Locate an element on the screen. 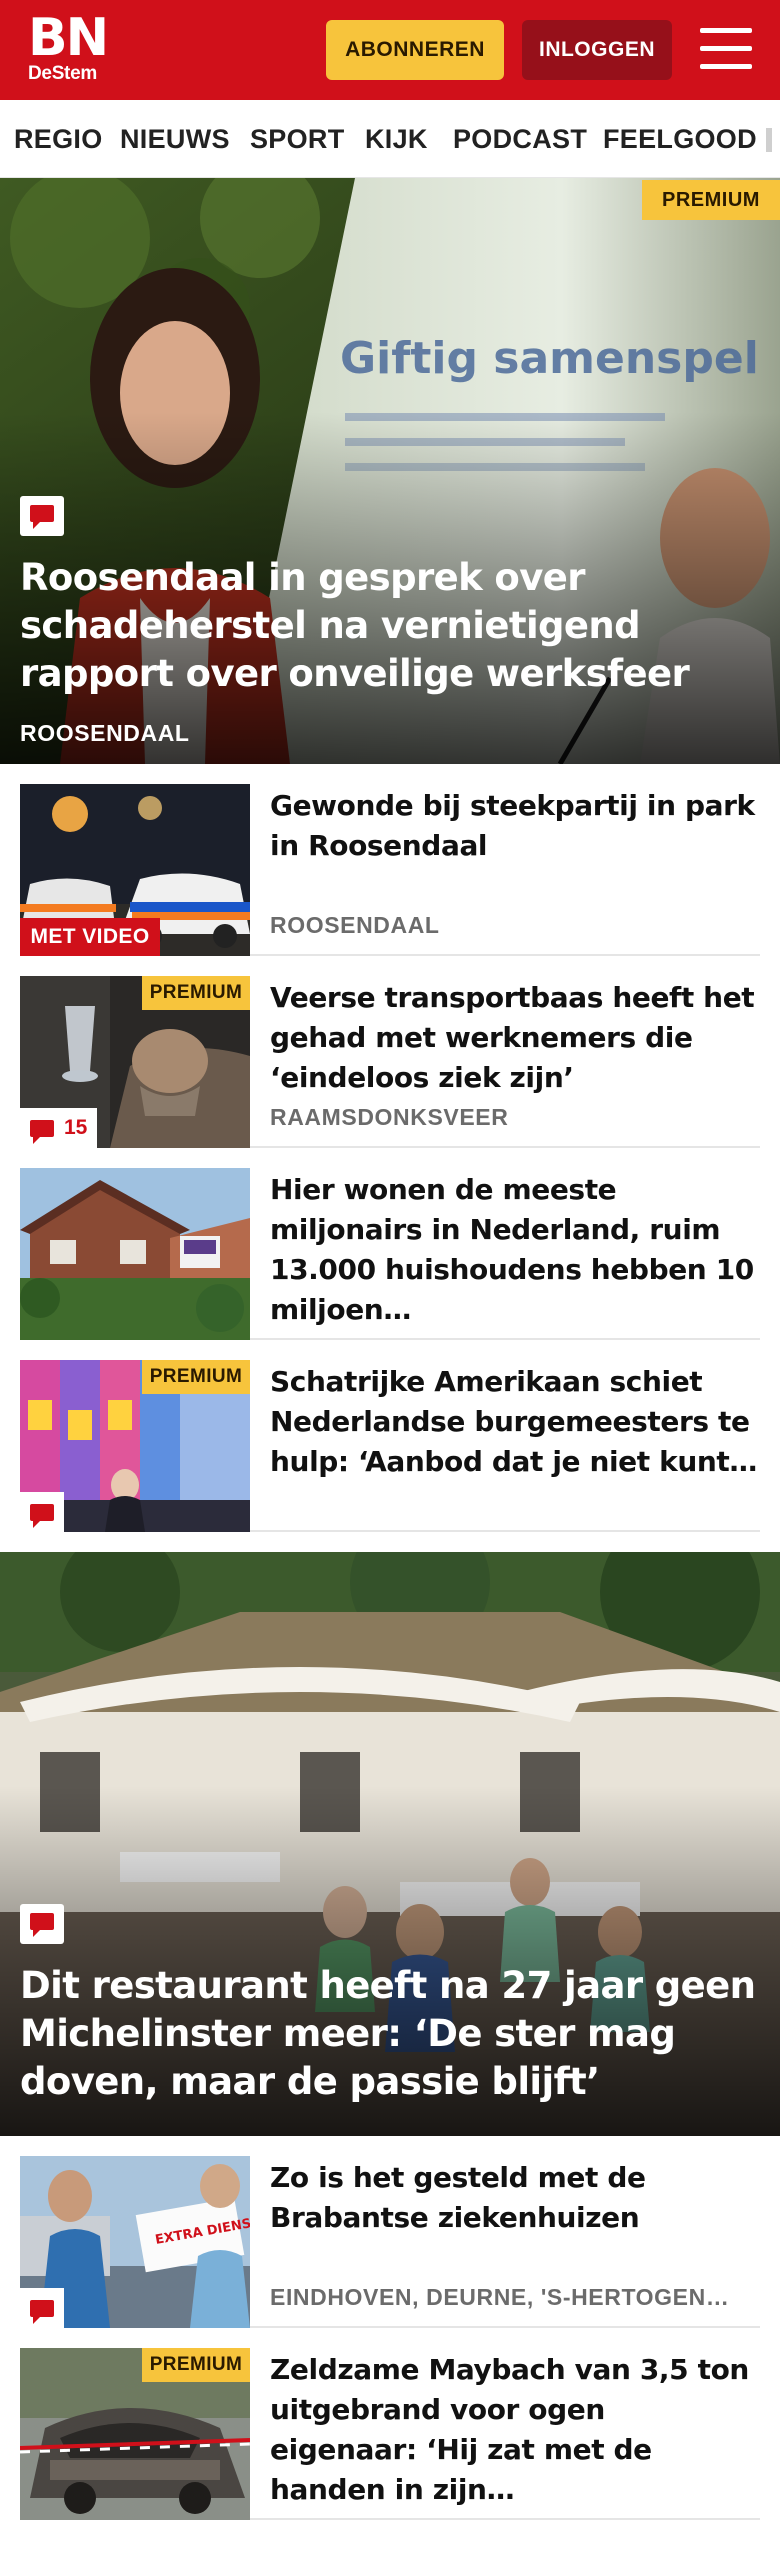 This screenshot has height=2560, width=780. video-badge: MET VIDEO is located at coordinates (90, 937).